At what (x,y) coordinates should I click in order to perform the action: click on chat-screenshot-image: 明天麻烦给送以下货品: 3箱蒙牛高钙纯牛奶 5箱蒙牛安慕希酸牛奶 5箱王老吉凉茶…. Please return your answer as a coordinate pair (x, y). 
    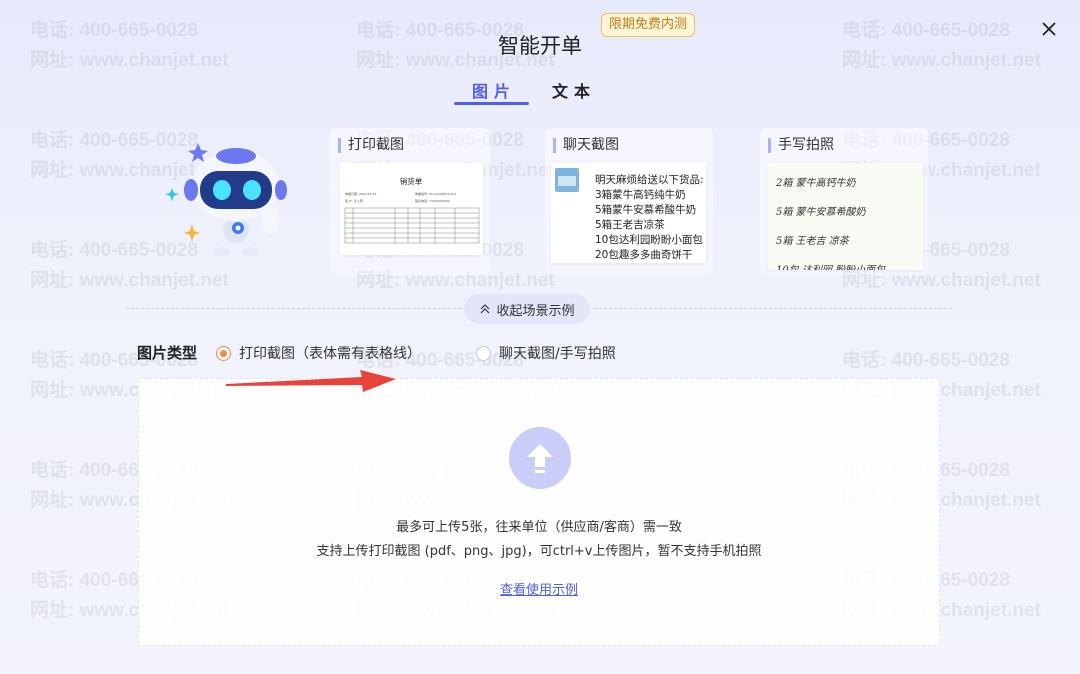
    Looking at the image, I should click on (628, 213).